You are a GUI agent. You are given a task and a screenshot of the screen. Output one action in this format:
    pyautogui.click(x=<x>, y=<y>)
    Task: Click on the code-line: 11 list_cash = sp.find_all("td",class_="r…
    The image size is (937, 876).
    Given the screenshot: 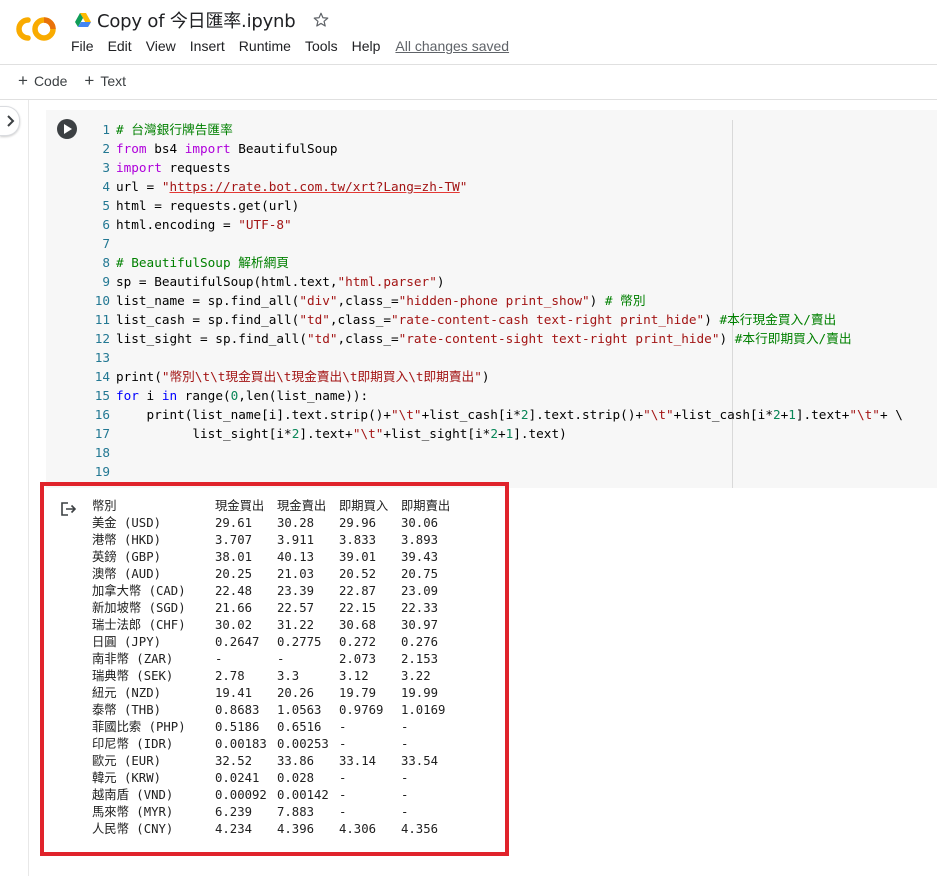 What is the action you would take?
    pyautogui.click(x=496, y=319)
    